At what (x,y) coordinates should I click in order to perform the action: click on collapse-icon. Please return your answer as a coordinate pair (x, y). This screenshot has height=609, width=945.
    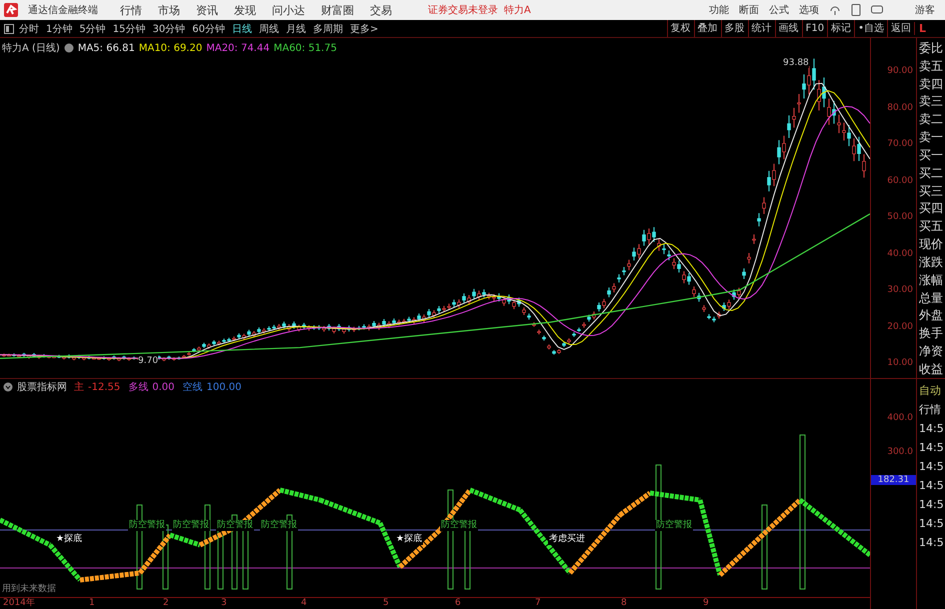
    Looking at the image, I should click on (8, 387).